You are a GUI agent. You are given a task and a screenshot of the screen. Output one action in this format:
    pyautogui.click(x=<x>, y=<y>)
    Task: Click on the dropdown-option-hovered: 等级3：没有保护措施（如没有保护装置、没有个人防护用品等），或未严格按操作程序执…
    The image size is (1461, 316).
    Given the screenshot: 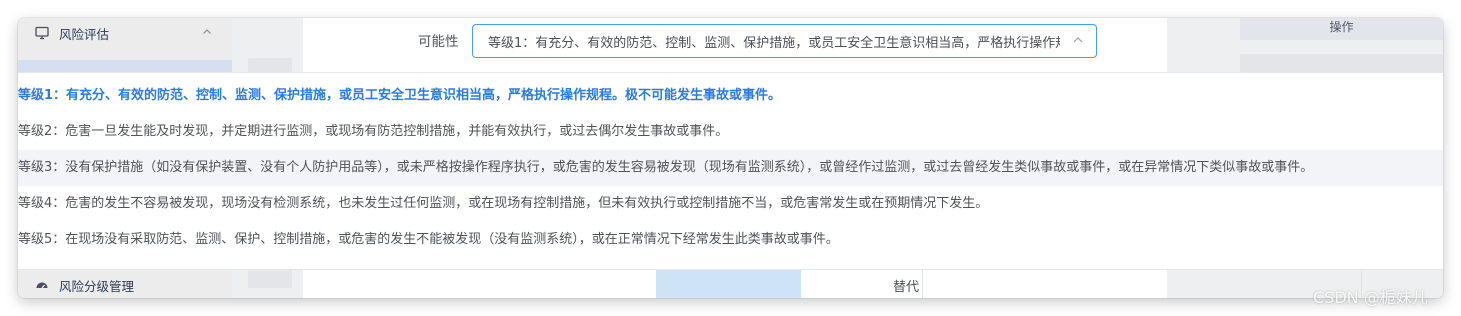 What is the action you would take?
    pyautogui.click(x=730, y=168)
    